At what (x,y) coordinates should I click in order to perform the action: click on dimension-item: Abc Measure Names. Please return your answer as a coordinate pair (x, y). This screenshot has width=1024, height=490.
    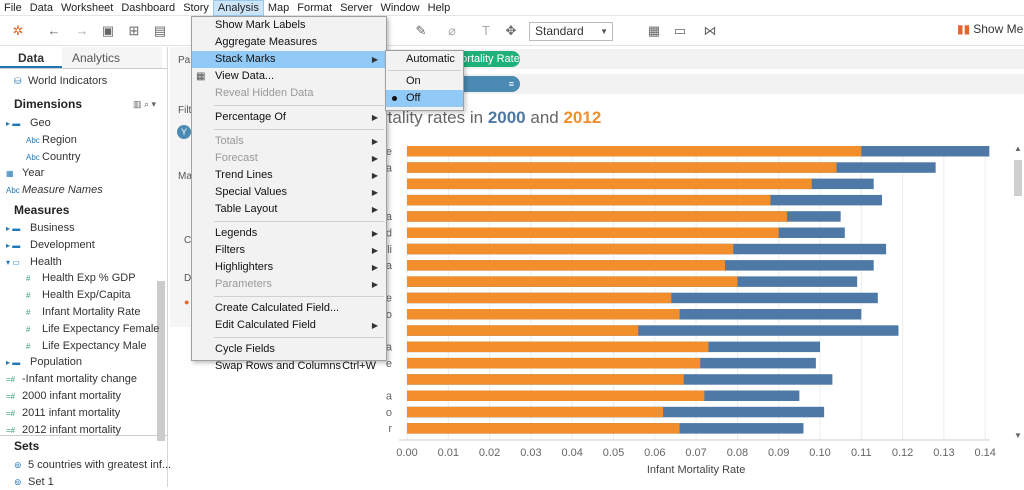
    Looking at the image, I should click on (54, 190).